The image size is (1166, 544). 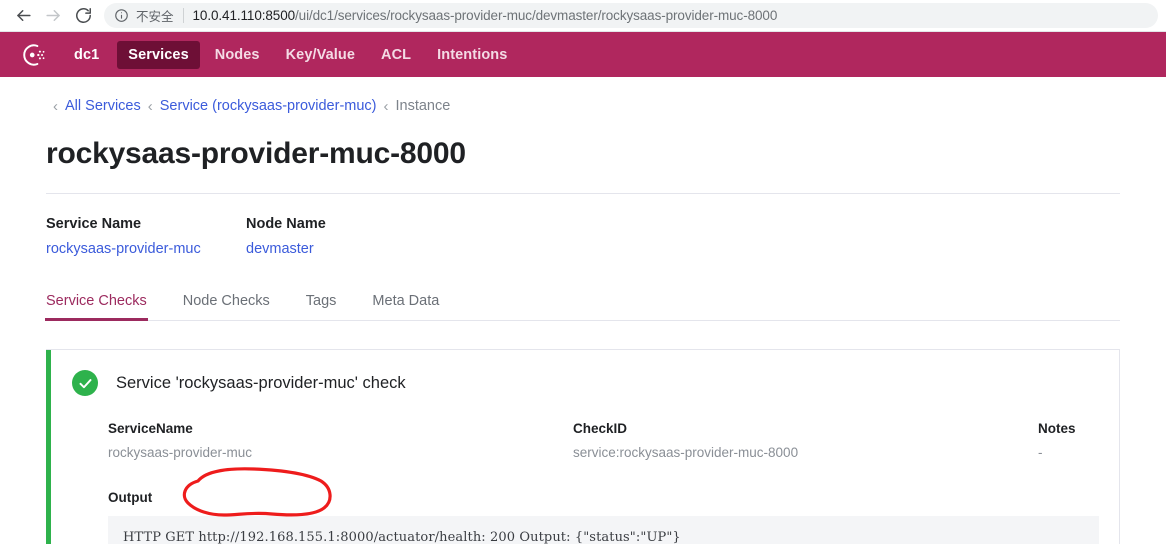 I want to click on nav-item-services: Services, so click(x=158, y=54).